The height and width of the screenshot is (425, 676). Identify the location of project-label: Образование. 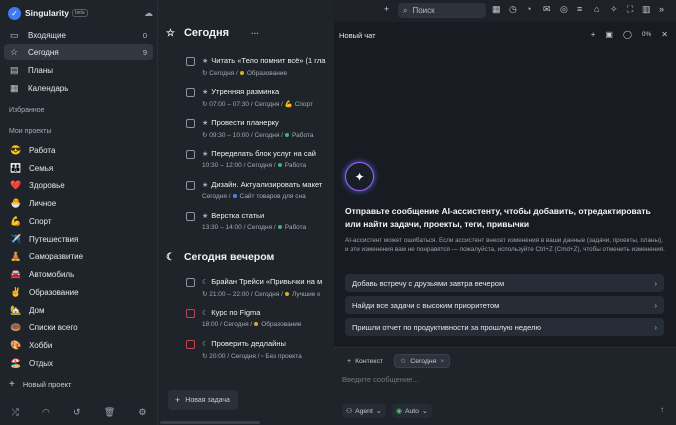
(54, 292).